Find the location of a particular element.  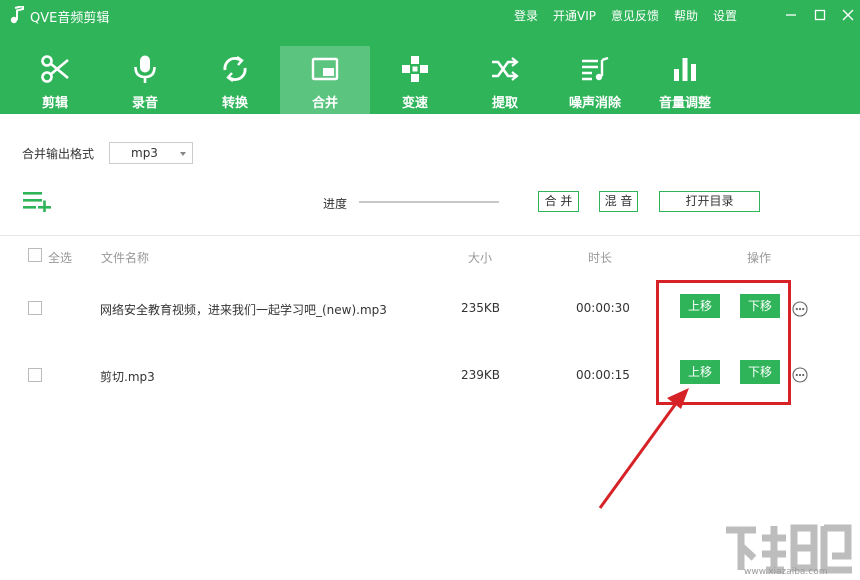

add-files-icon is located at coordinates (37, 201).